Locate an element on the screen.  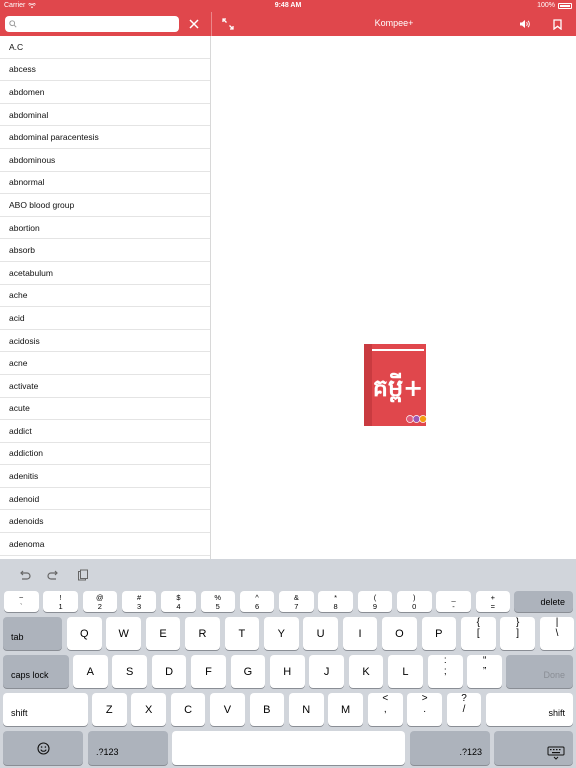
numbers-key-left: .?123 is located at coordinates (128, 748).